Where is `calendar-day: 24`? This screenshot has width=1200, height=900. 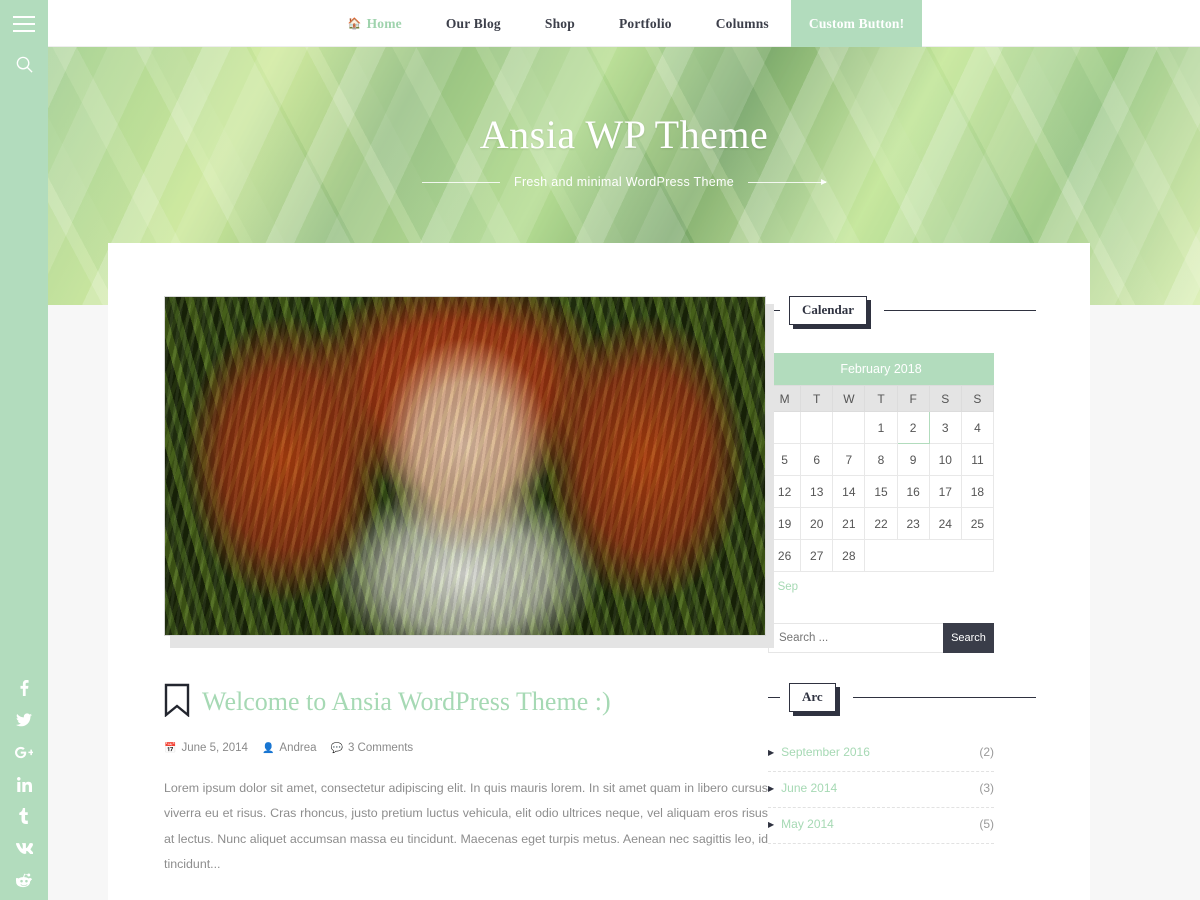 calendar-day: 24 is located at coordinates (945, 523).